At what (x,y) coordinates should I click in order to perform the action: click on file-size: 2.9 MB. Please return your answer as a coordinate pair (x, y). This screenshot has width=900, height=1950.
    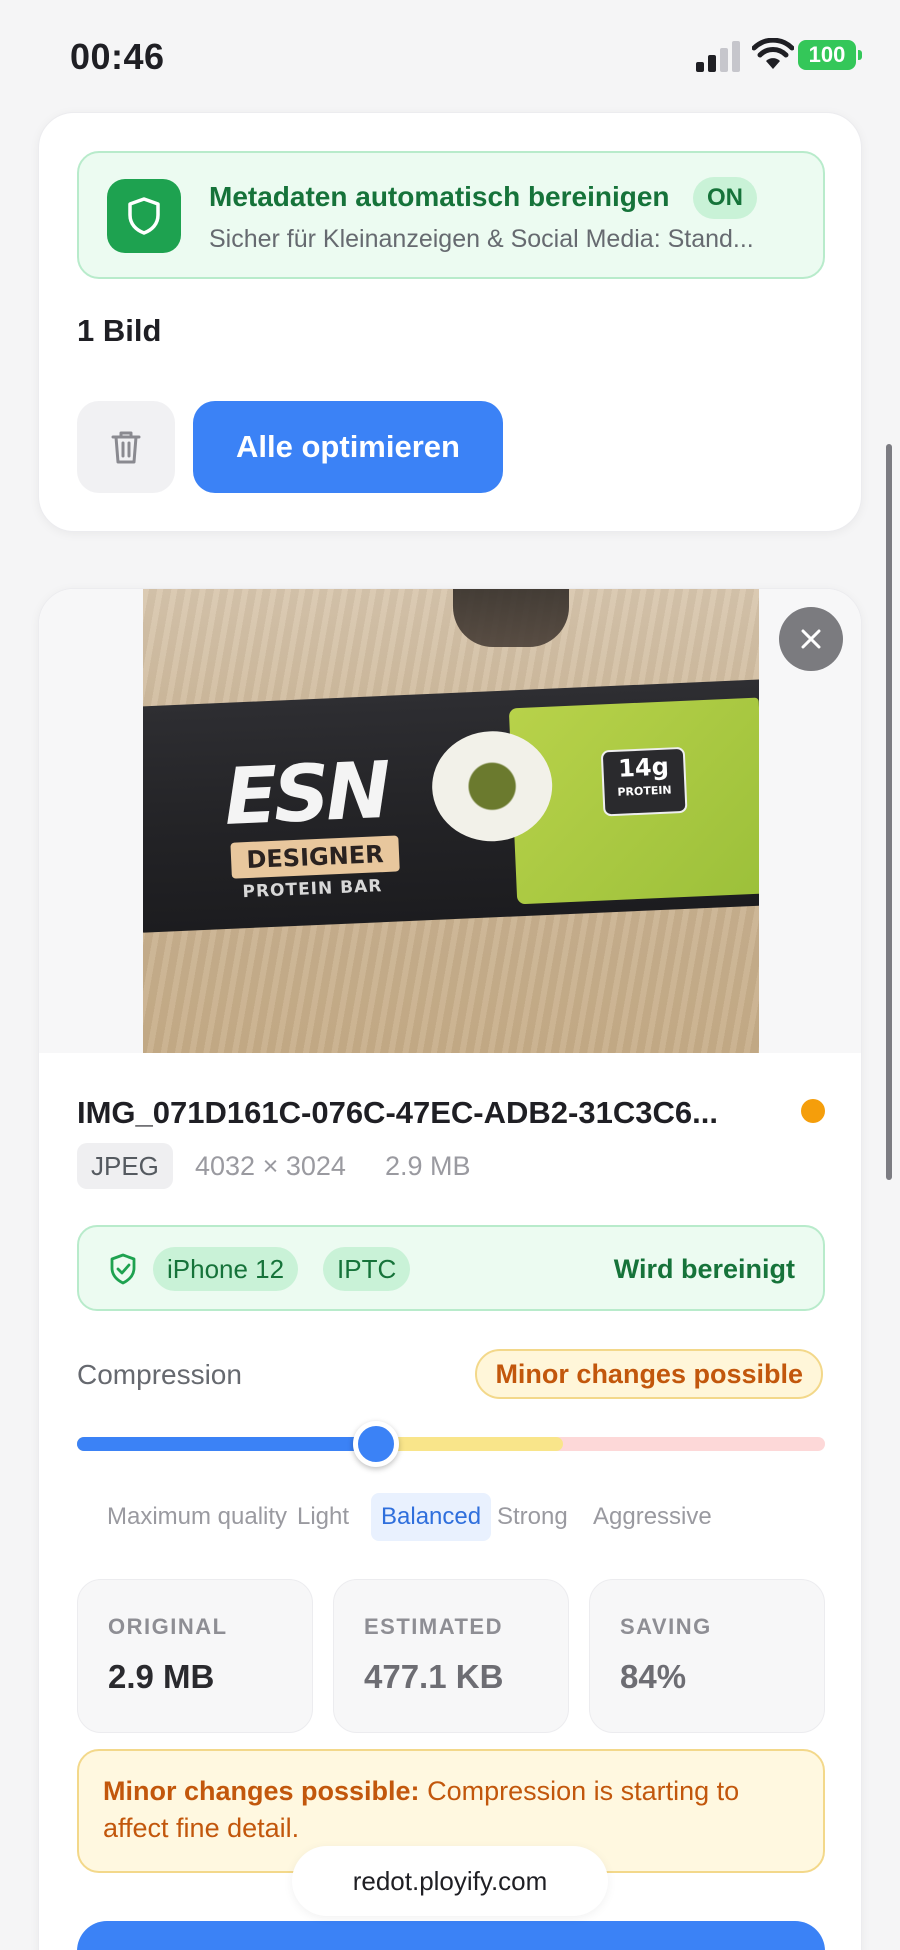
    Looking at the image, I should click on (428, 1166).